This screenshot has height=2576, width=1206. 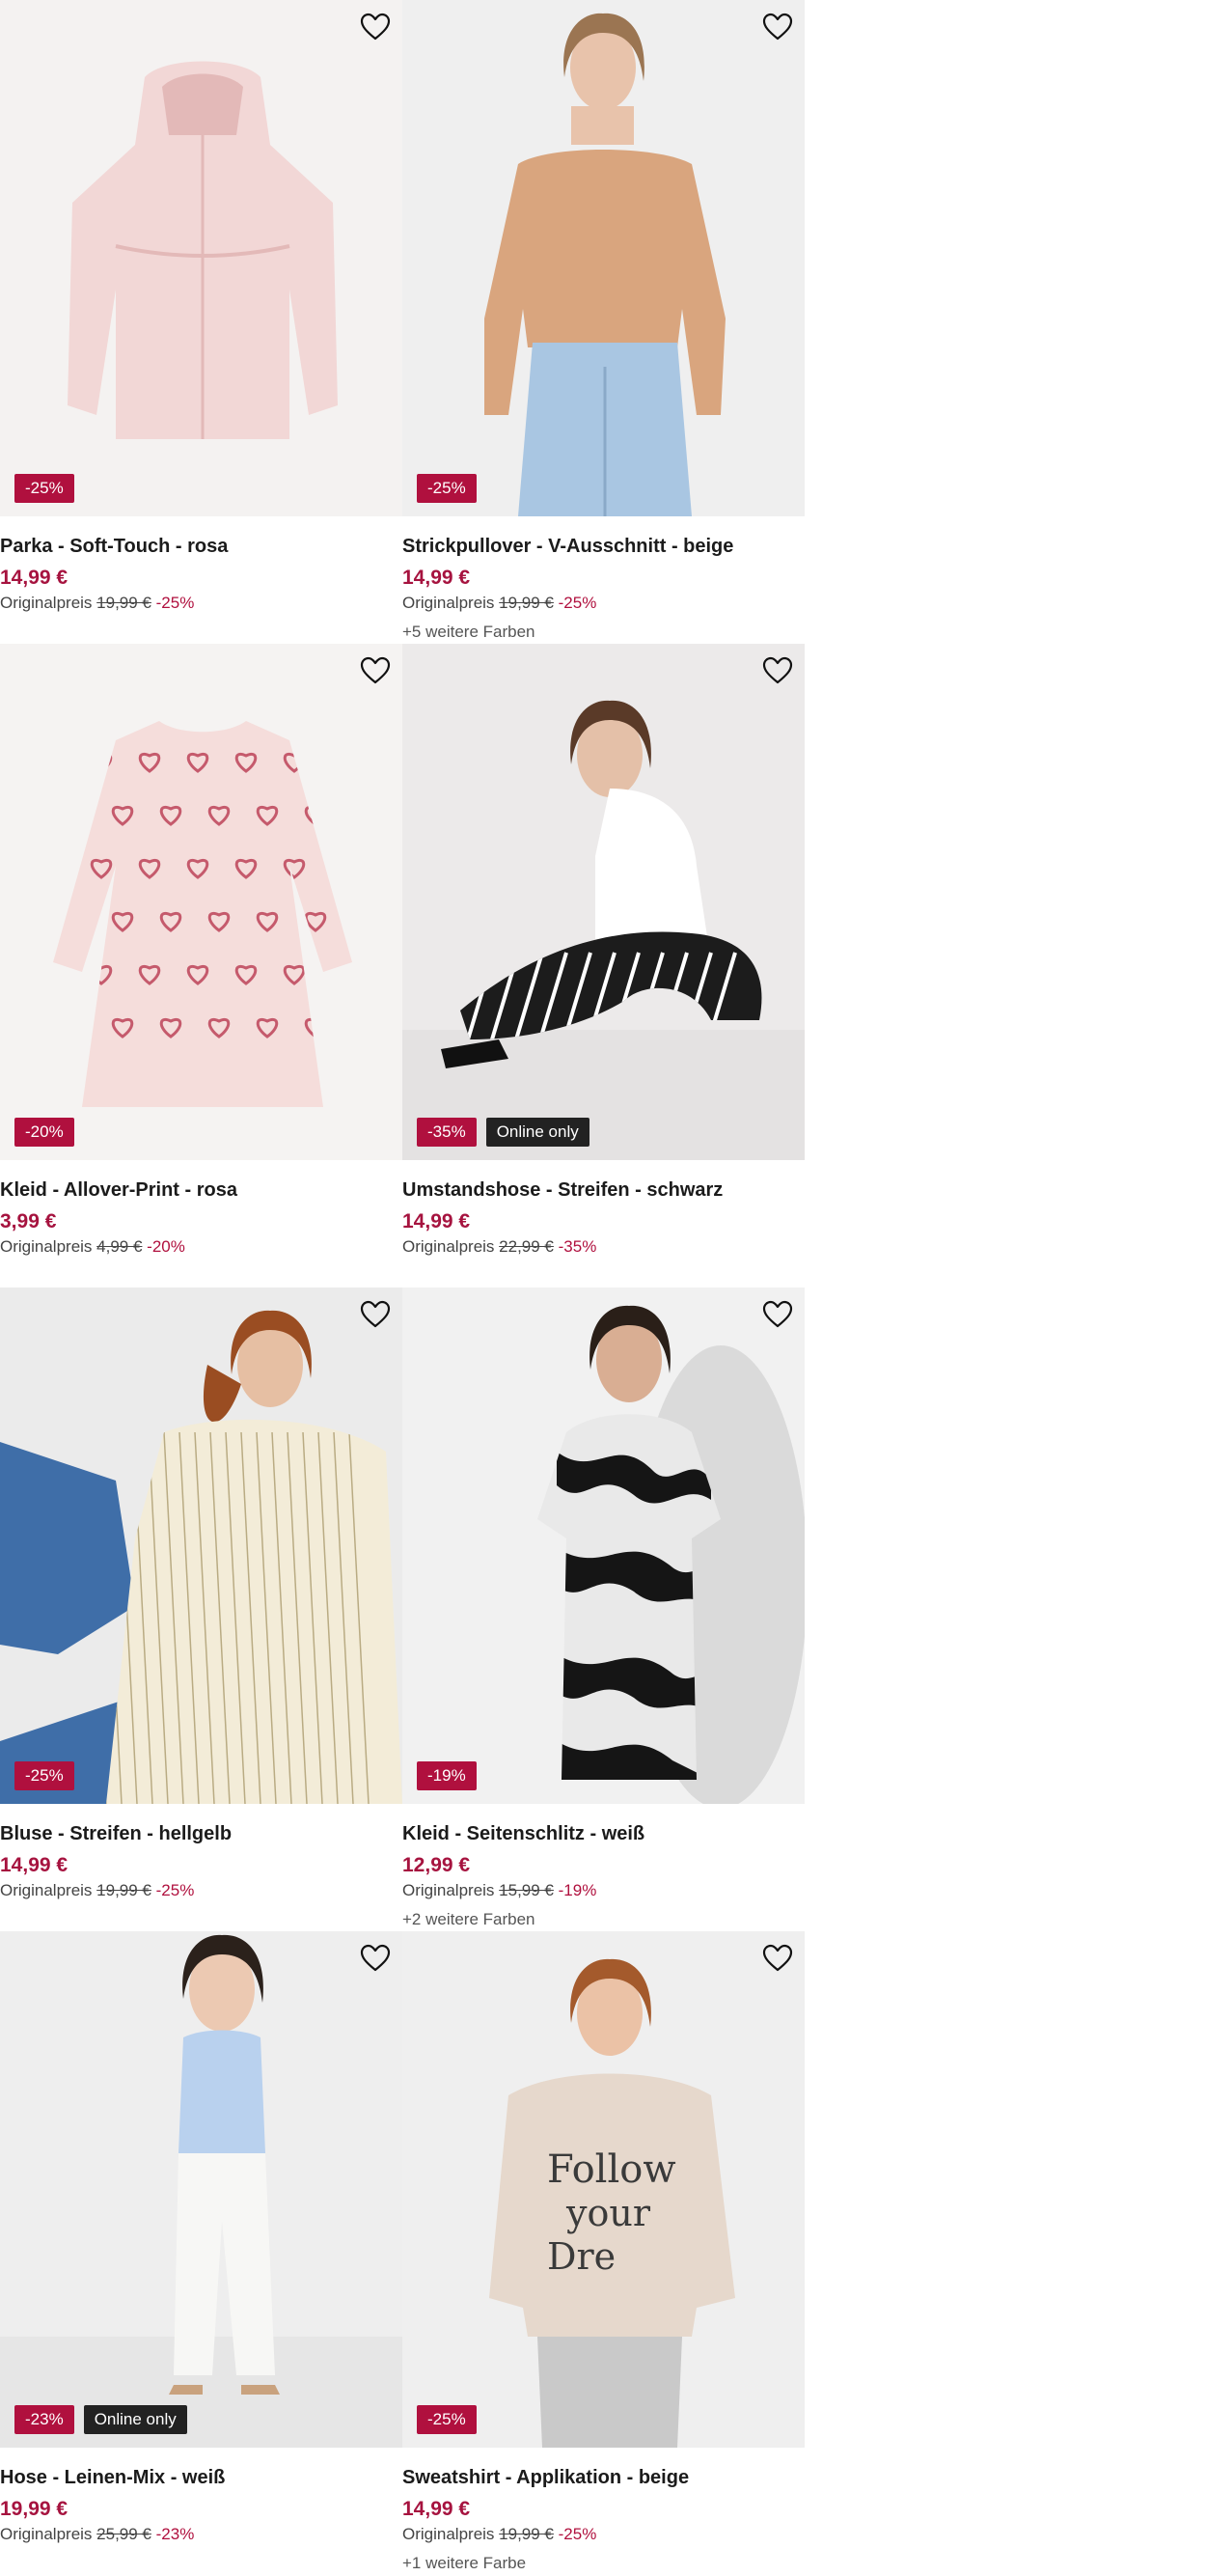 I want to click on discount-badge: -23%, so click(x=44, y=2419).